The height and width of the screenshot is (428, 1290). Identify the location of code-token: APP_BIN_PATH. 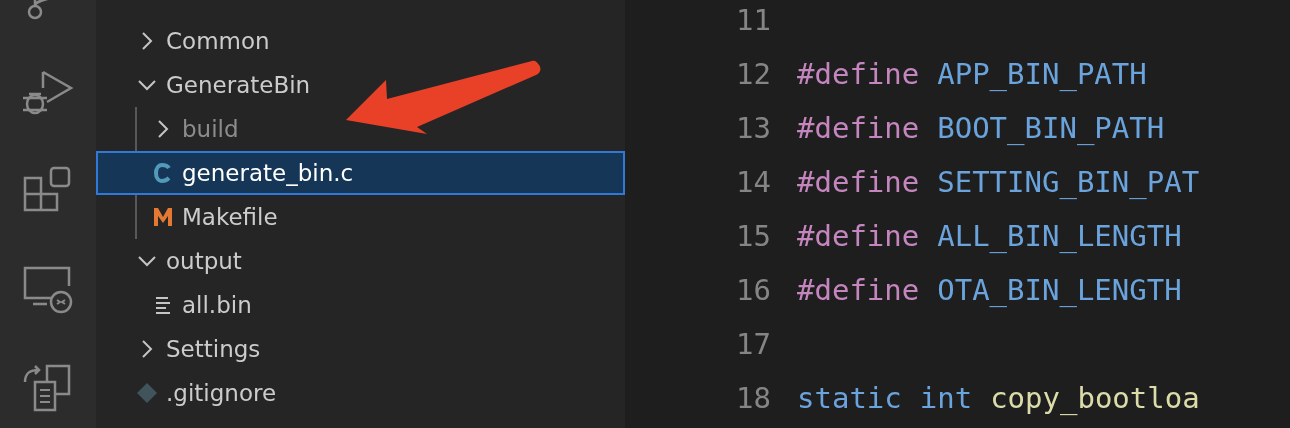
(1042, 74).